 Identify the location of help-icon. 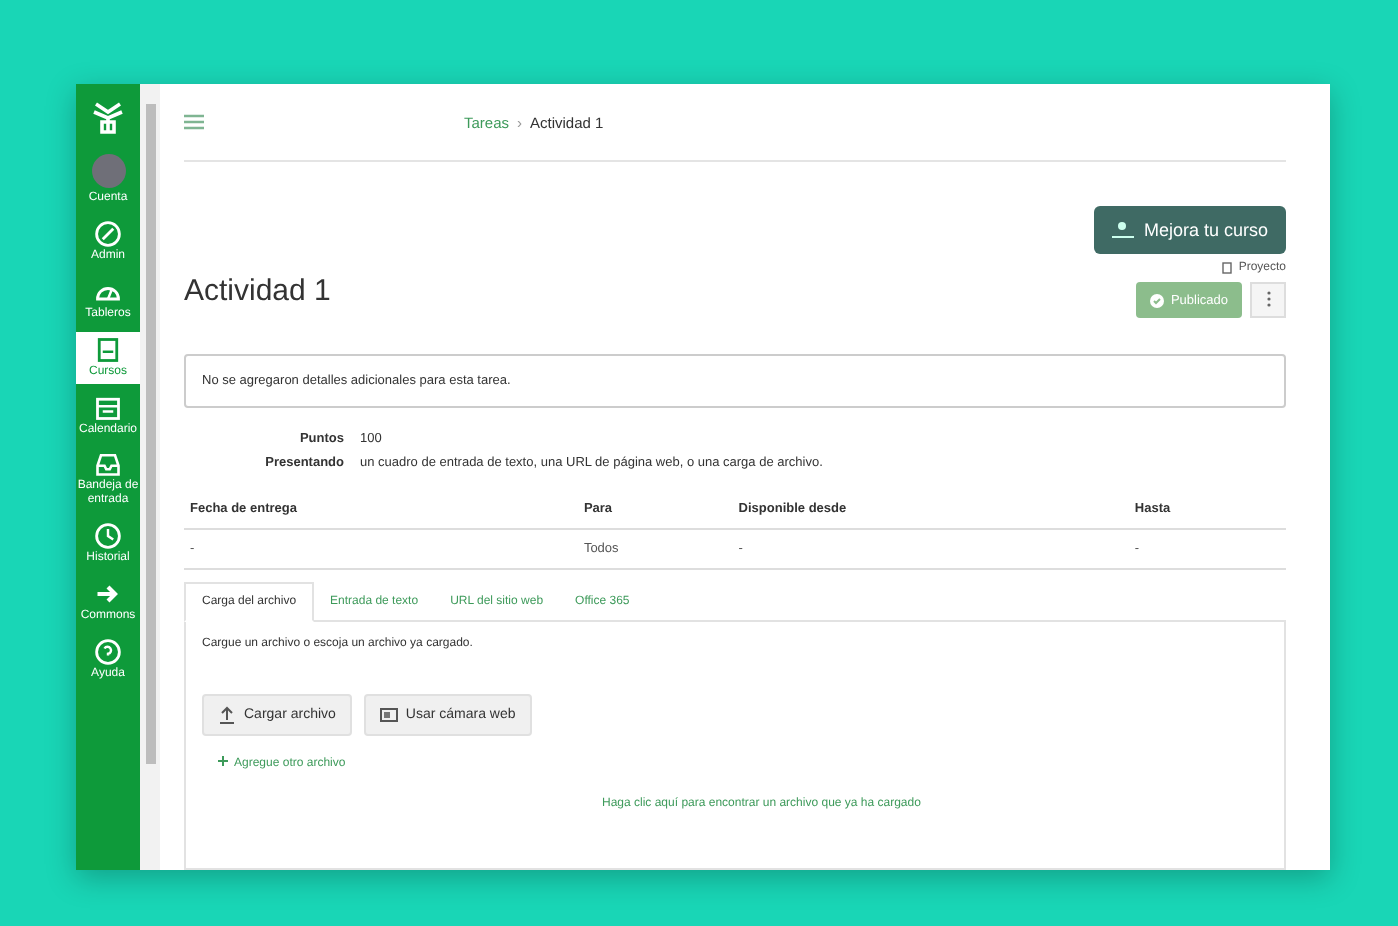
(108, 652).